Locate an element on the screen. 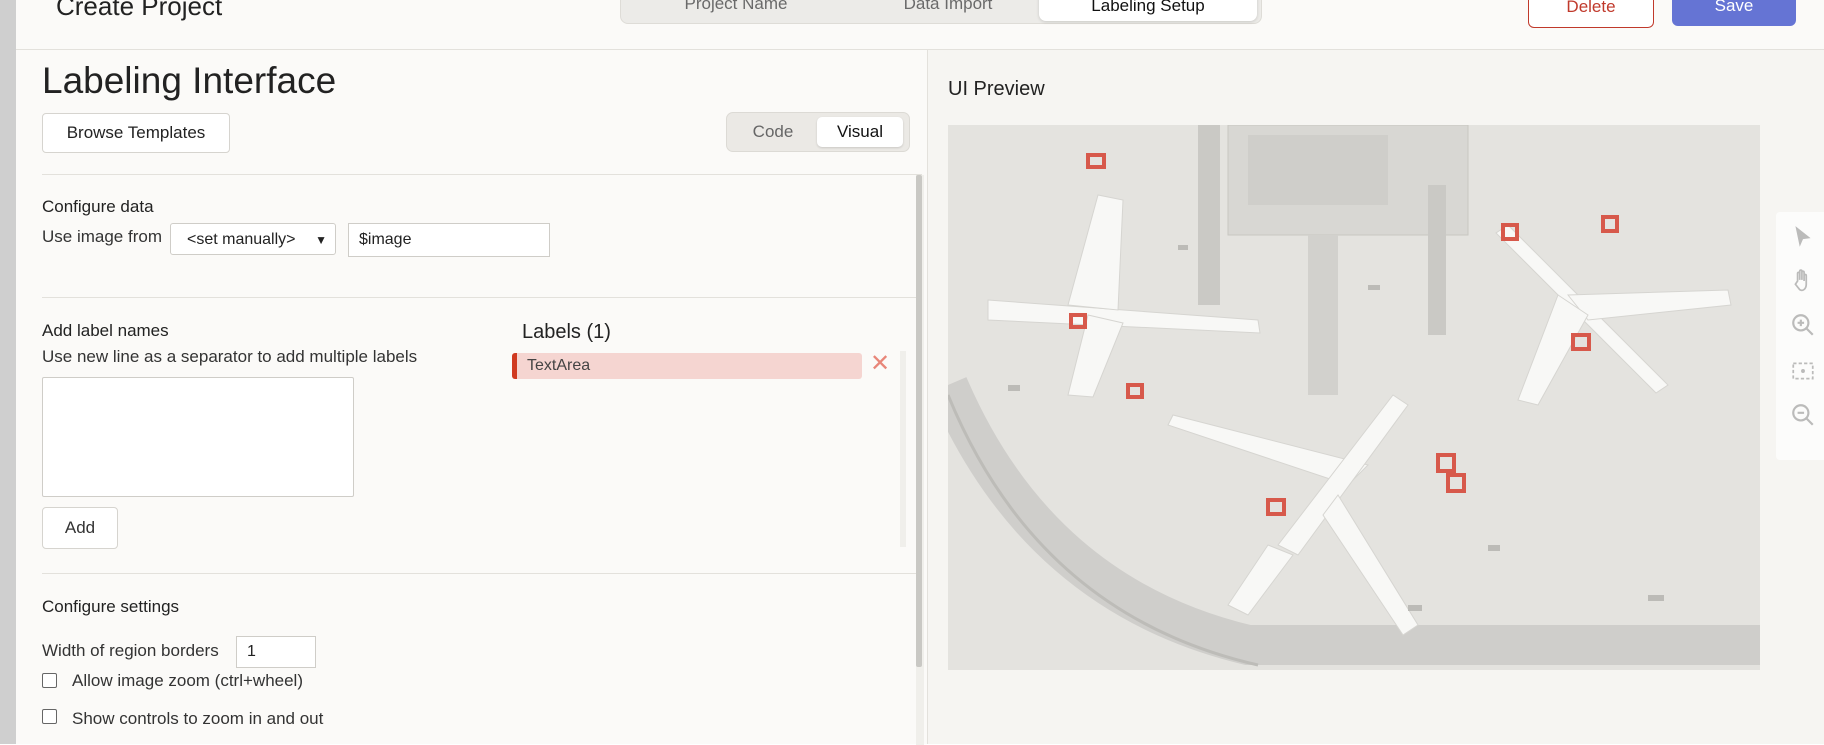  image-toolbar is located at coordinates (1800, 336).